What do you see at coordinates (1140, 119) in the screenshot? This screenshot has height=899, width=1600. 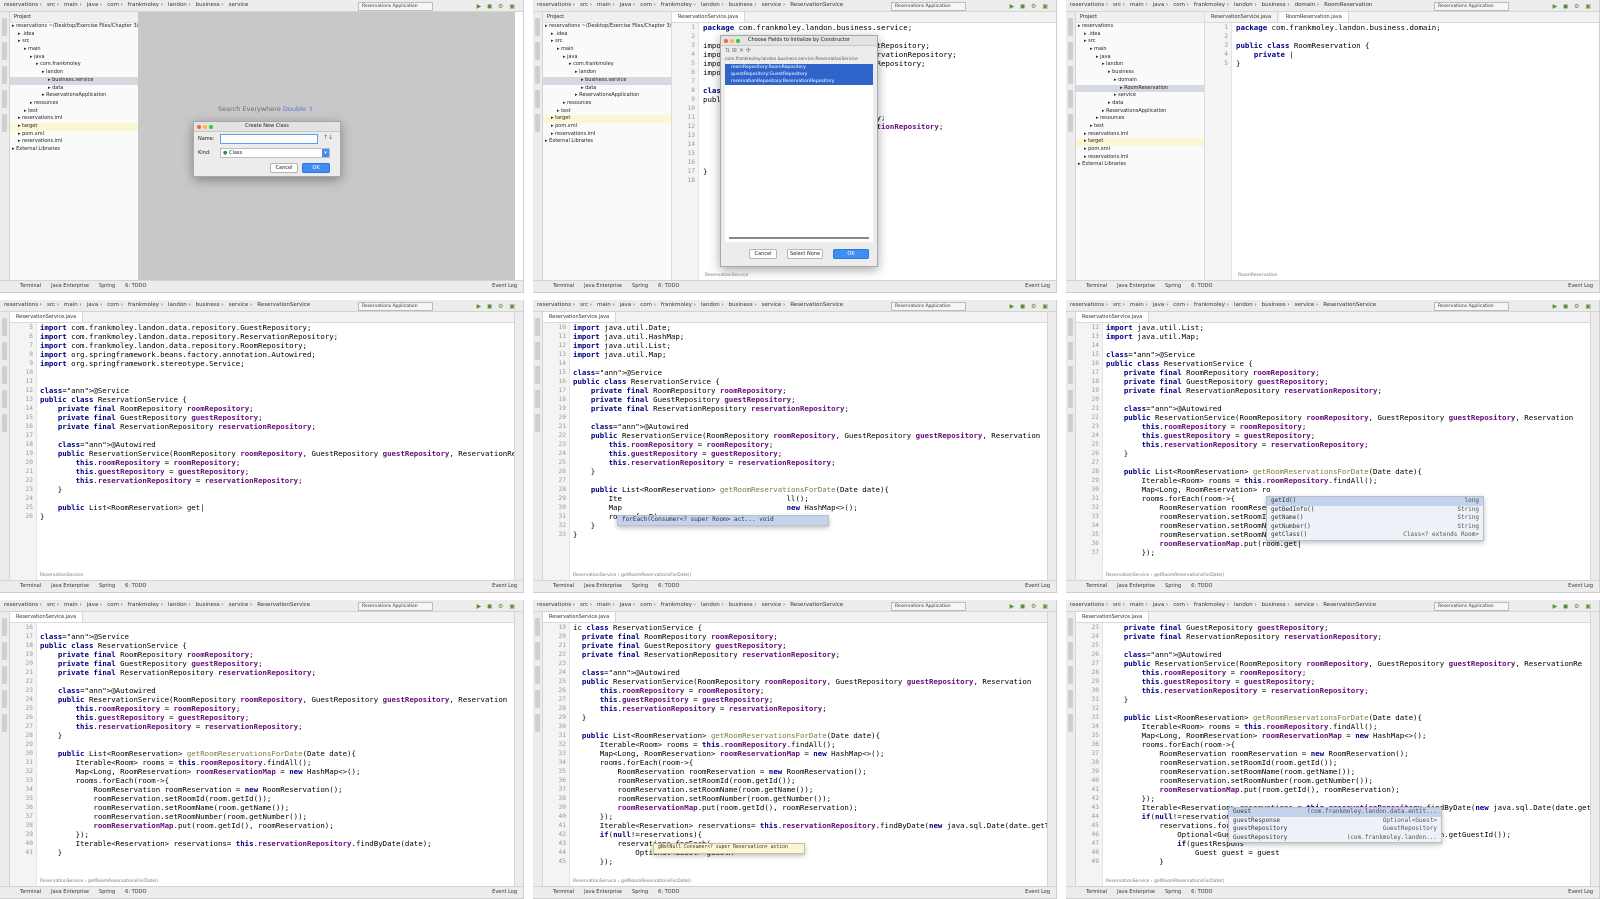 I see `tree-item: ▸ resources` at bounding box center [1140, 119].